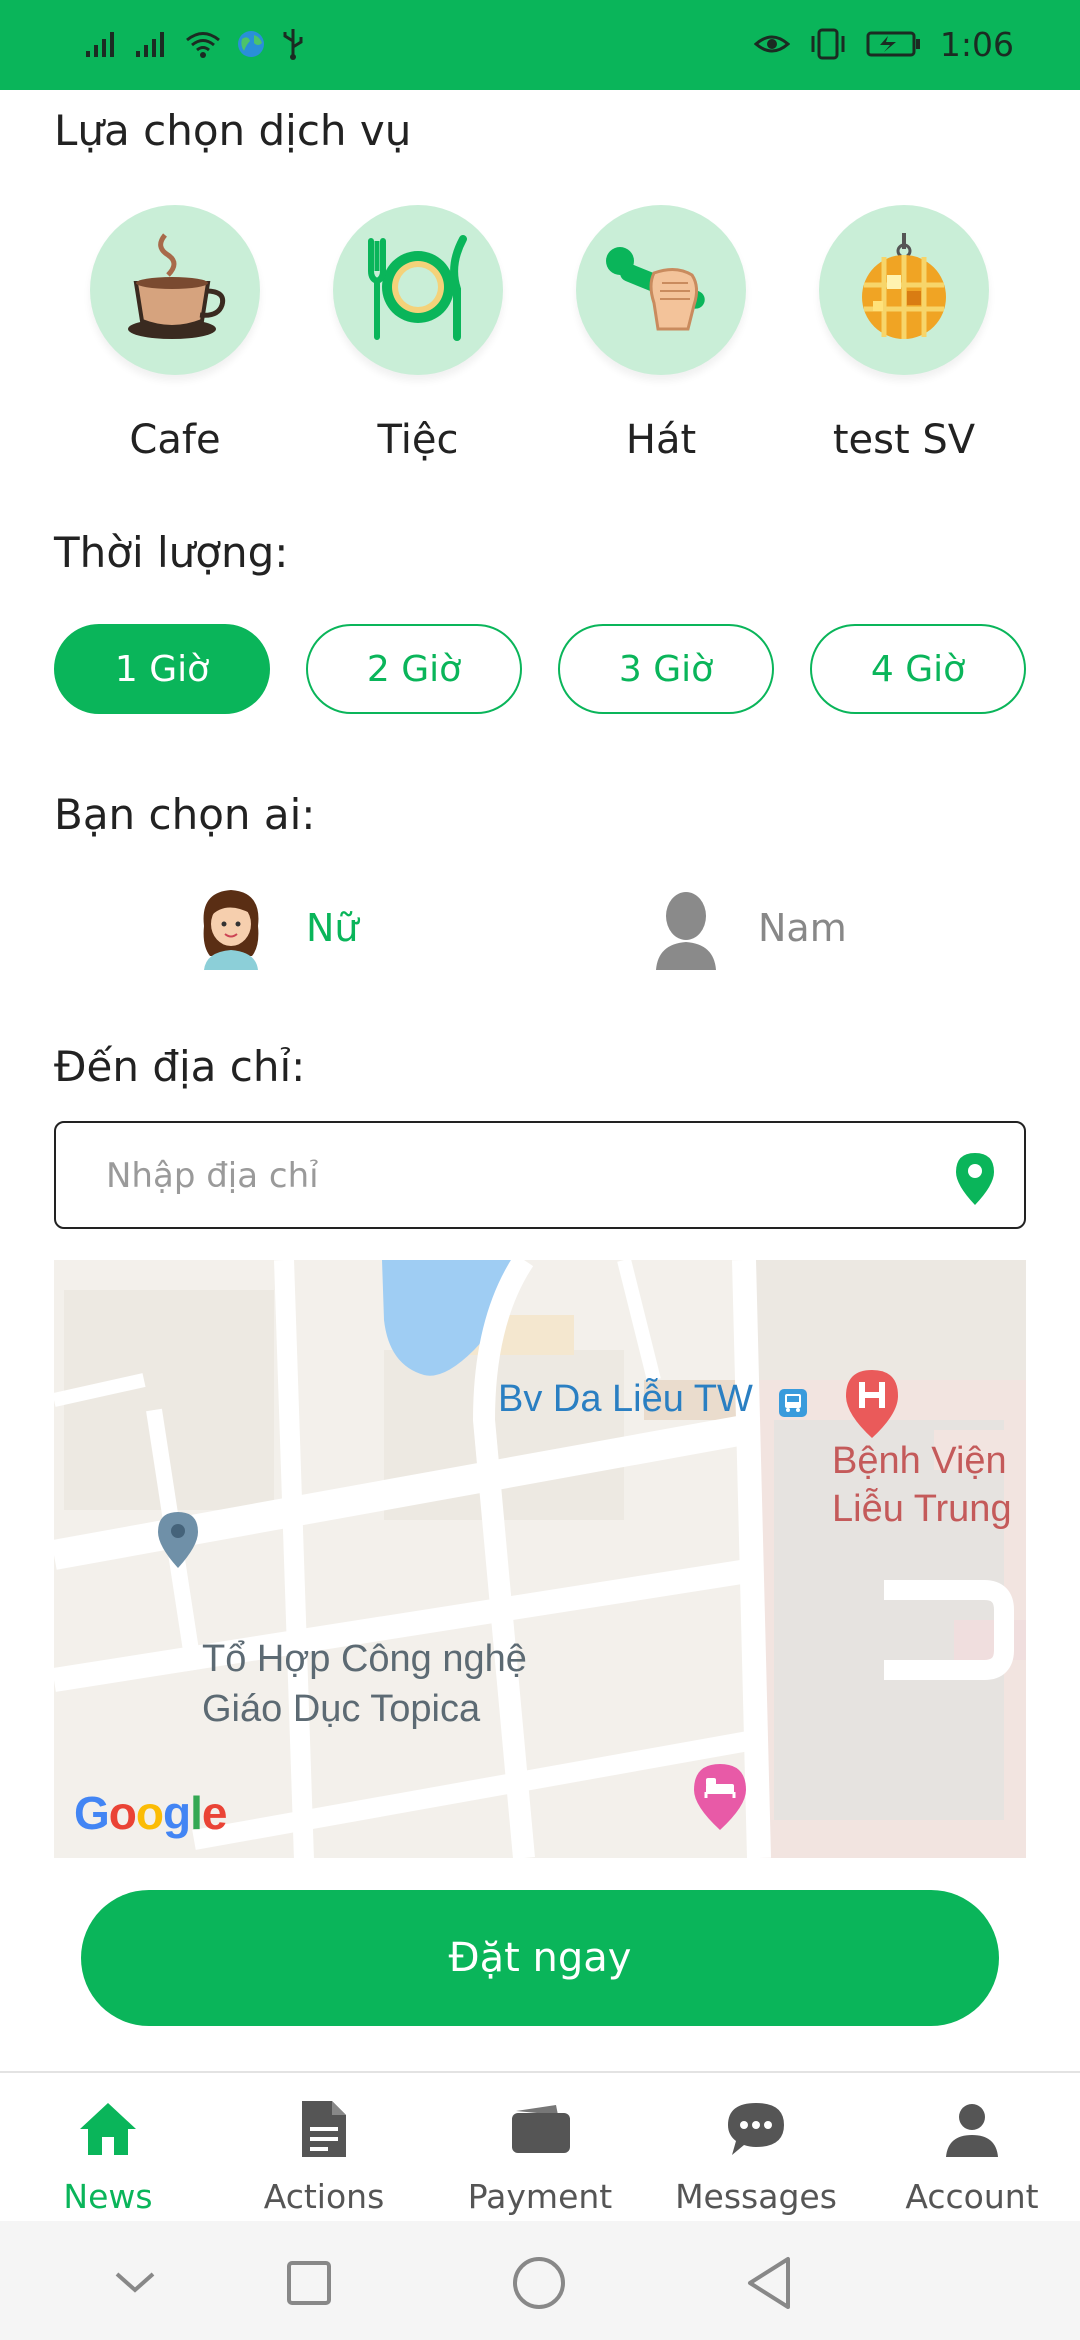  What do you see at coordinates (666, 669) in the screenshot?
I see `duration-option-3: 3 Giờ` at bounding box center [666, 669].